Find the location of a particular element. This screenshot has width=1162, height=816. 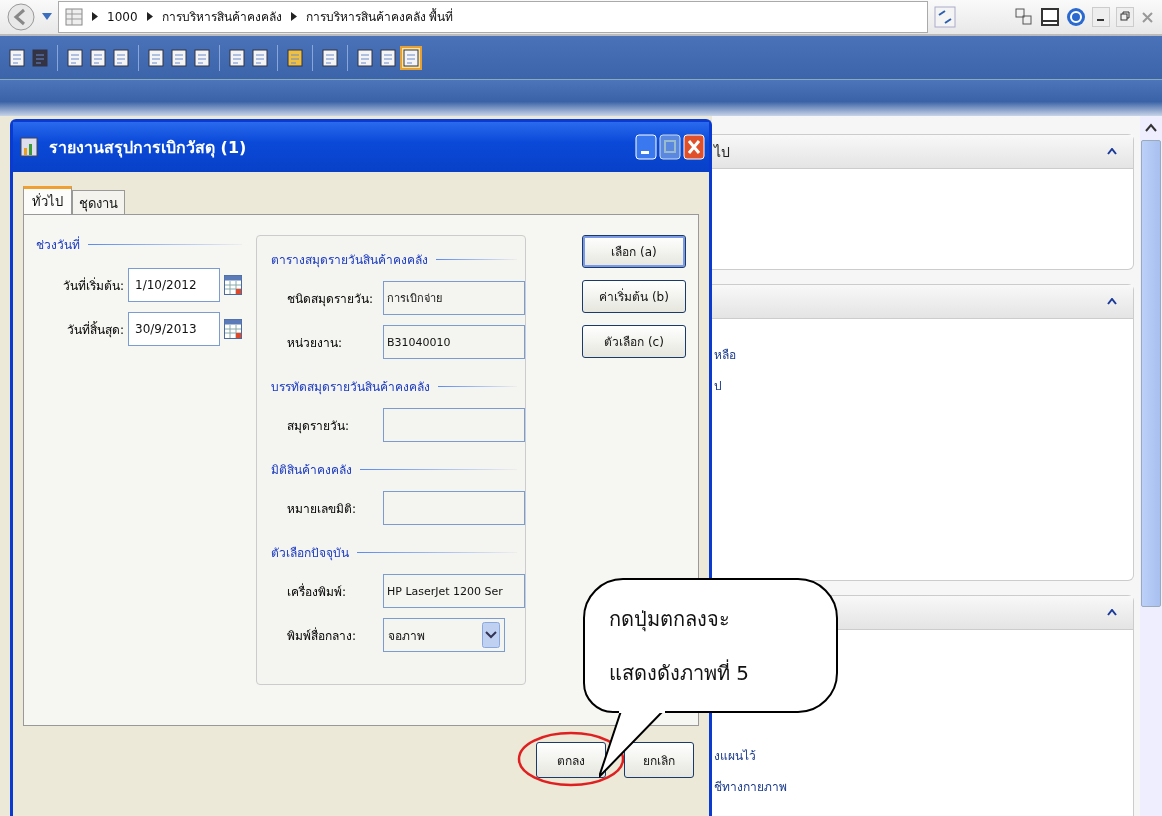

dialog-title: รายงานสรุปการเบิกวัสดุ (1) is located at coordinates (148, 148).